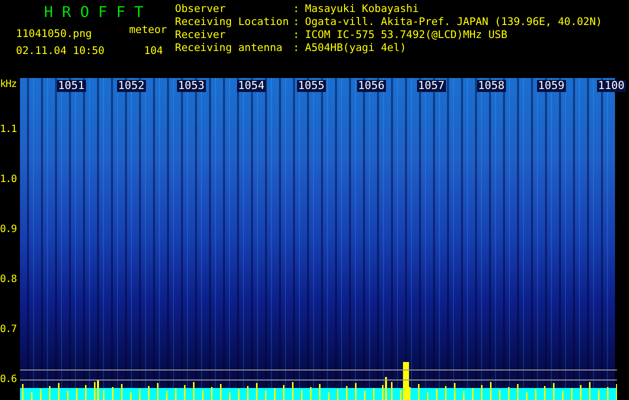  I want to click on info-value: ICOM IC-575 53.7492(@LCD)MHz USB, so click(406, 35).